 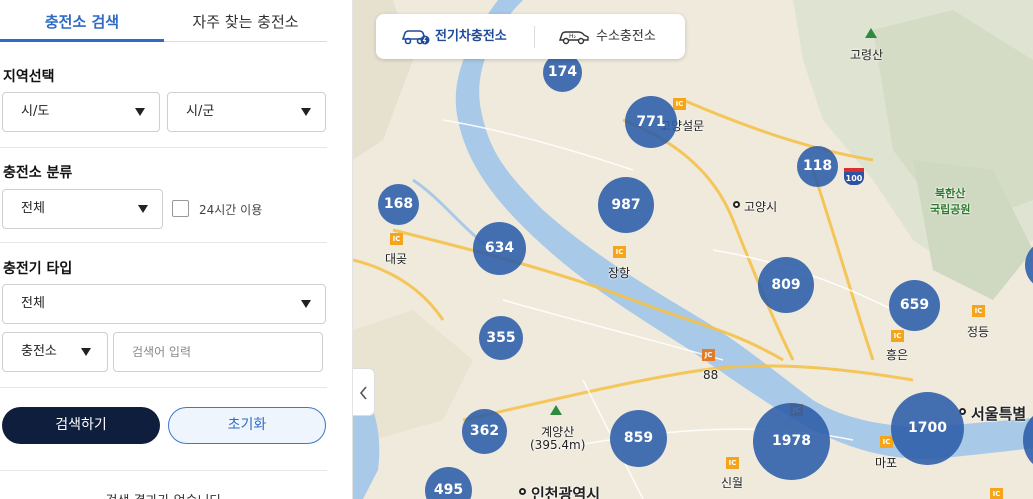 What do you see at coordinates (245, 21) in the screenshot?
I see `tab-favorite-stations: 자주 찾는 충전소` at bounding box center [245, 21].